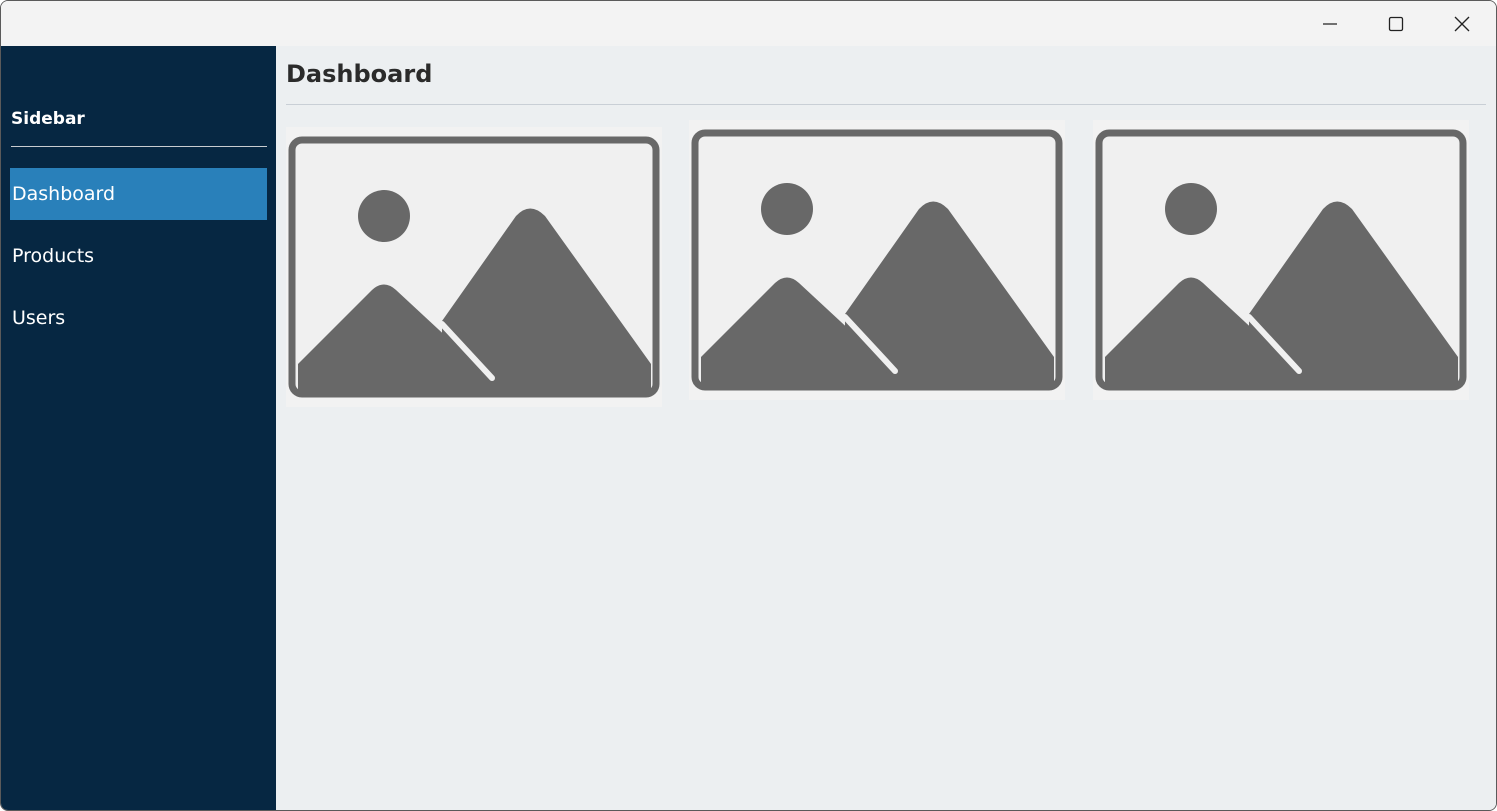 Image resolution: width=1497 pixels, height=811 pixels. What do you see at coordinates (64, 194) in the screenshot?
I see `sidebar-item-label: Dashboard` at bounding box center [64, 194].